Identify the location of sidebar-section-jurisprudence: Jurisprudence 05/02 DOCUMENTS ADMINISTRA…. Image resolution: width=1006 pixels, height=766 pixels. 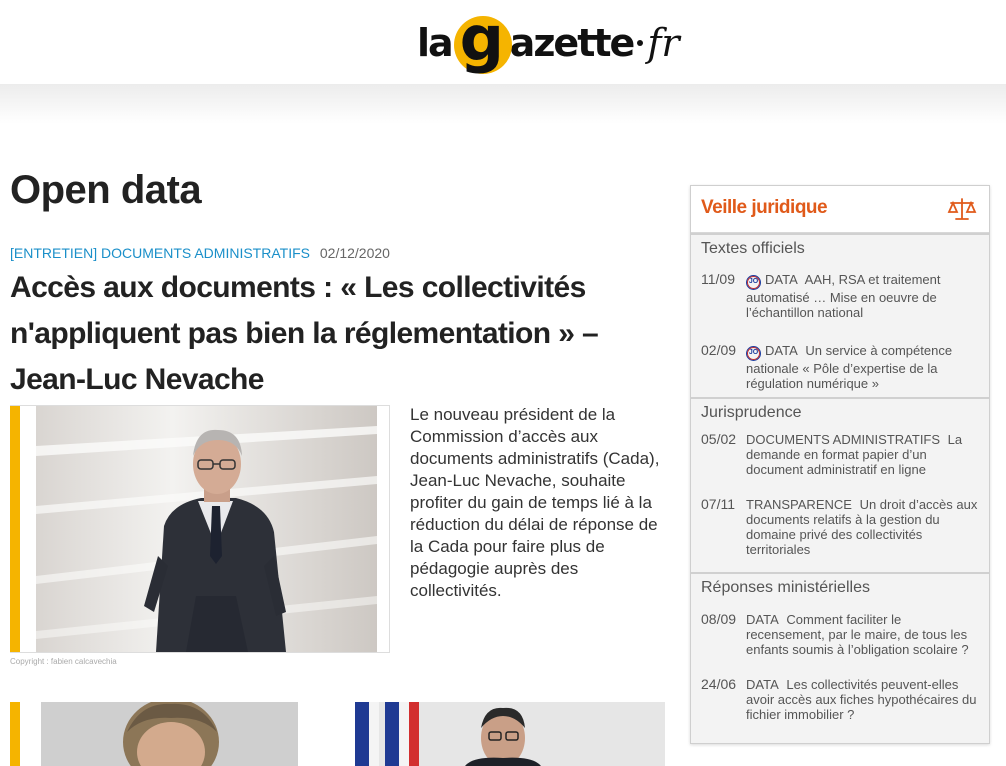
(840, 484).